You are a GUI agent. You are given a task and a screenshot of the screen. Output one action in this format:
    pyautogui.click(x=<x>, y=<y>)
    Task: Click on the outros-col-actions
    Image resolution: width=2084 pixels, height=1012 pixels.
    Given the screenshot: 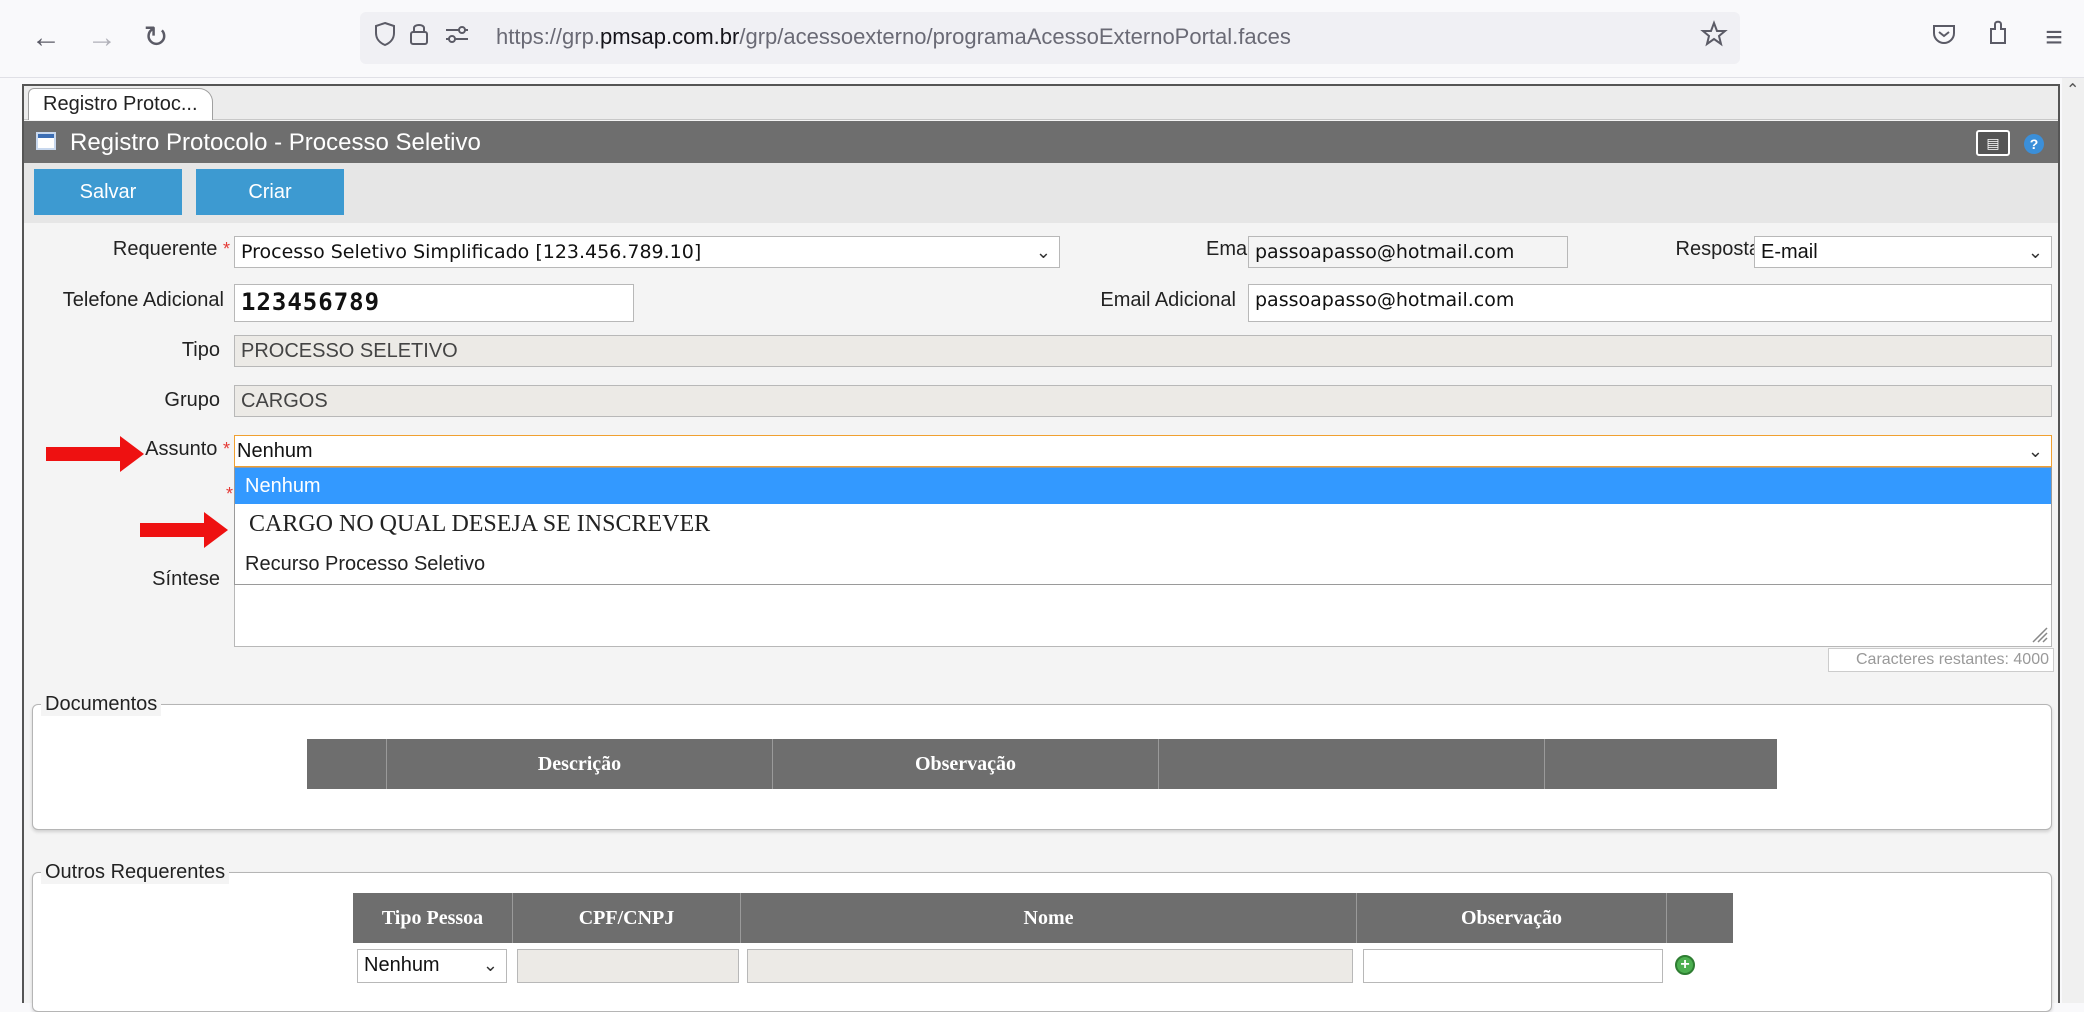 What is the action you would take?
    pyautogui.click(x=1700, y=918)
    